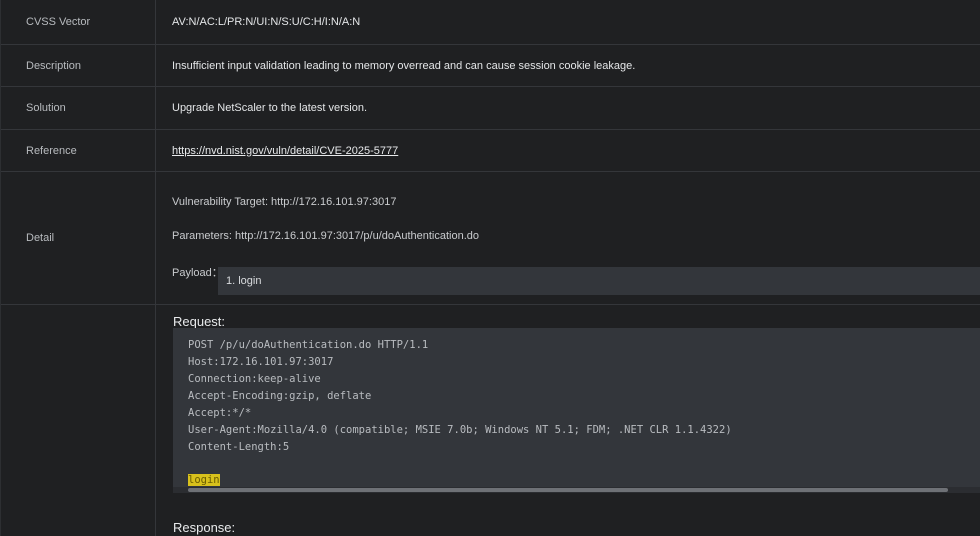  I want to click on request-line: Connection:keep-alive, so click(254, 379).